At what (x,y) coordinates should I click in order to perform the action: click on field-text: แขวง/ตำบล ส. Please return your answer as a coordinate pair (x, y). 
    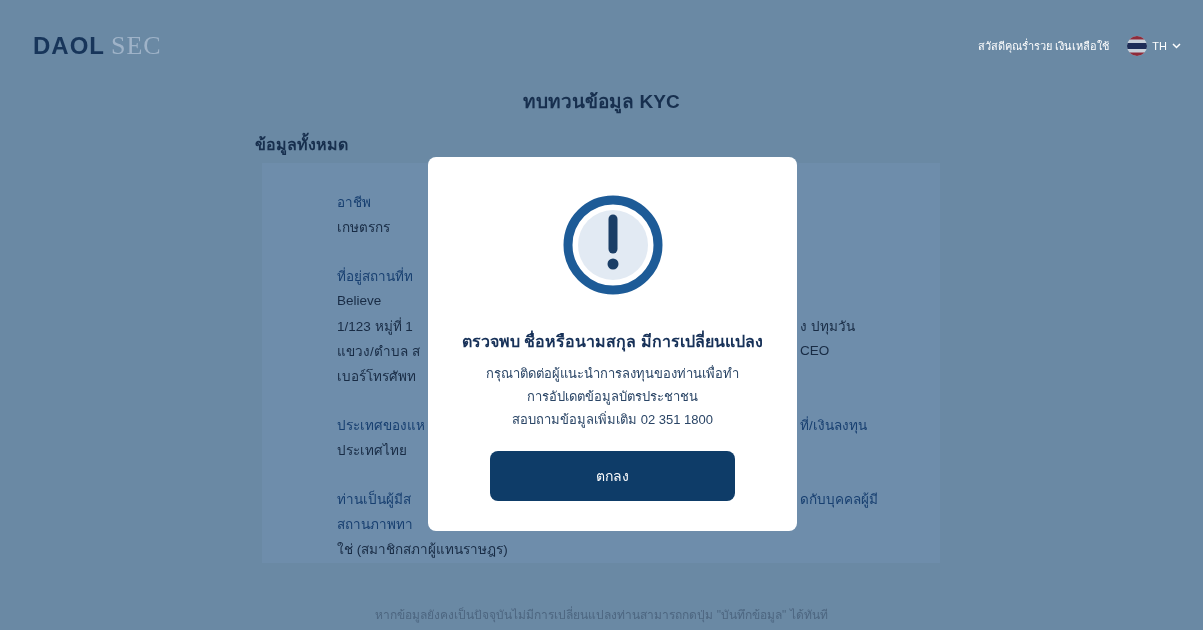
    Looking at the image, I should click on (379, 351).